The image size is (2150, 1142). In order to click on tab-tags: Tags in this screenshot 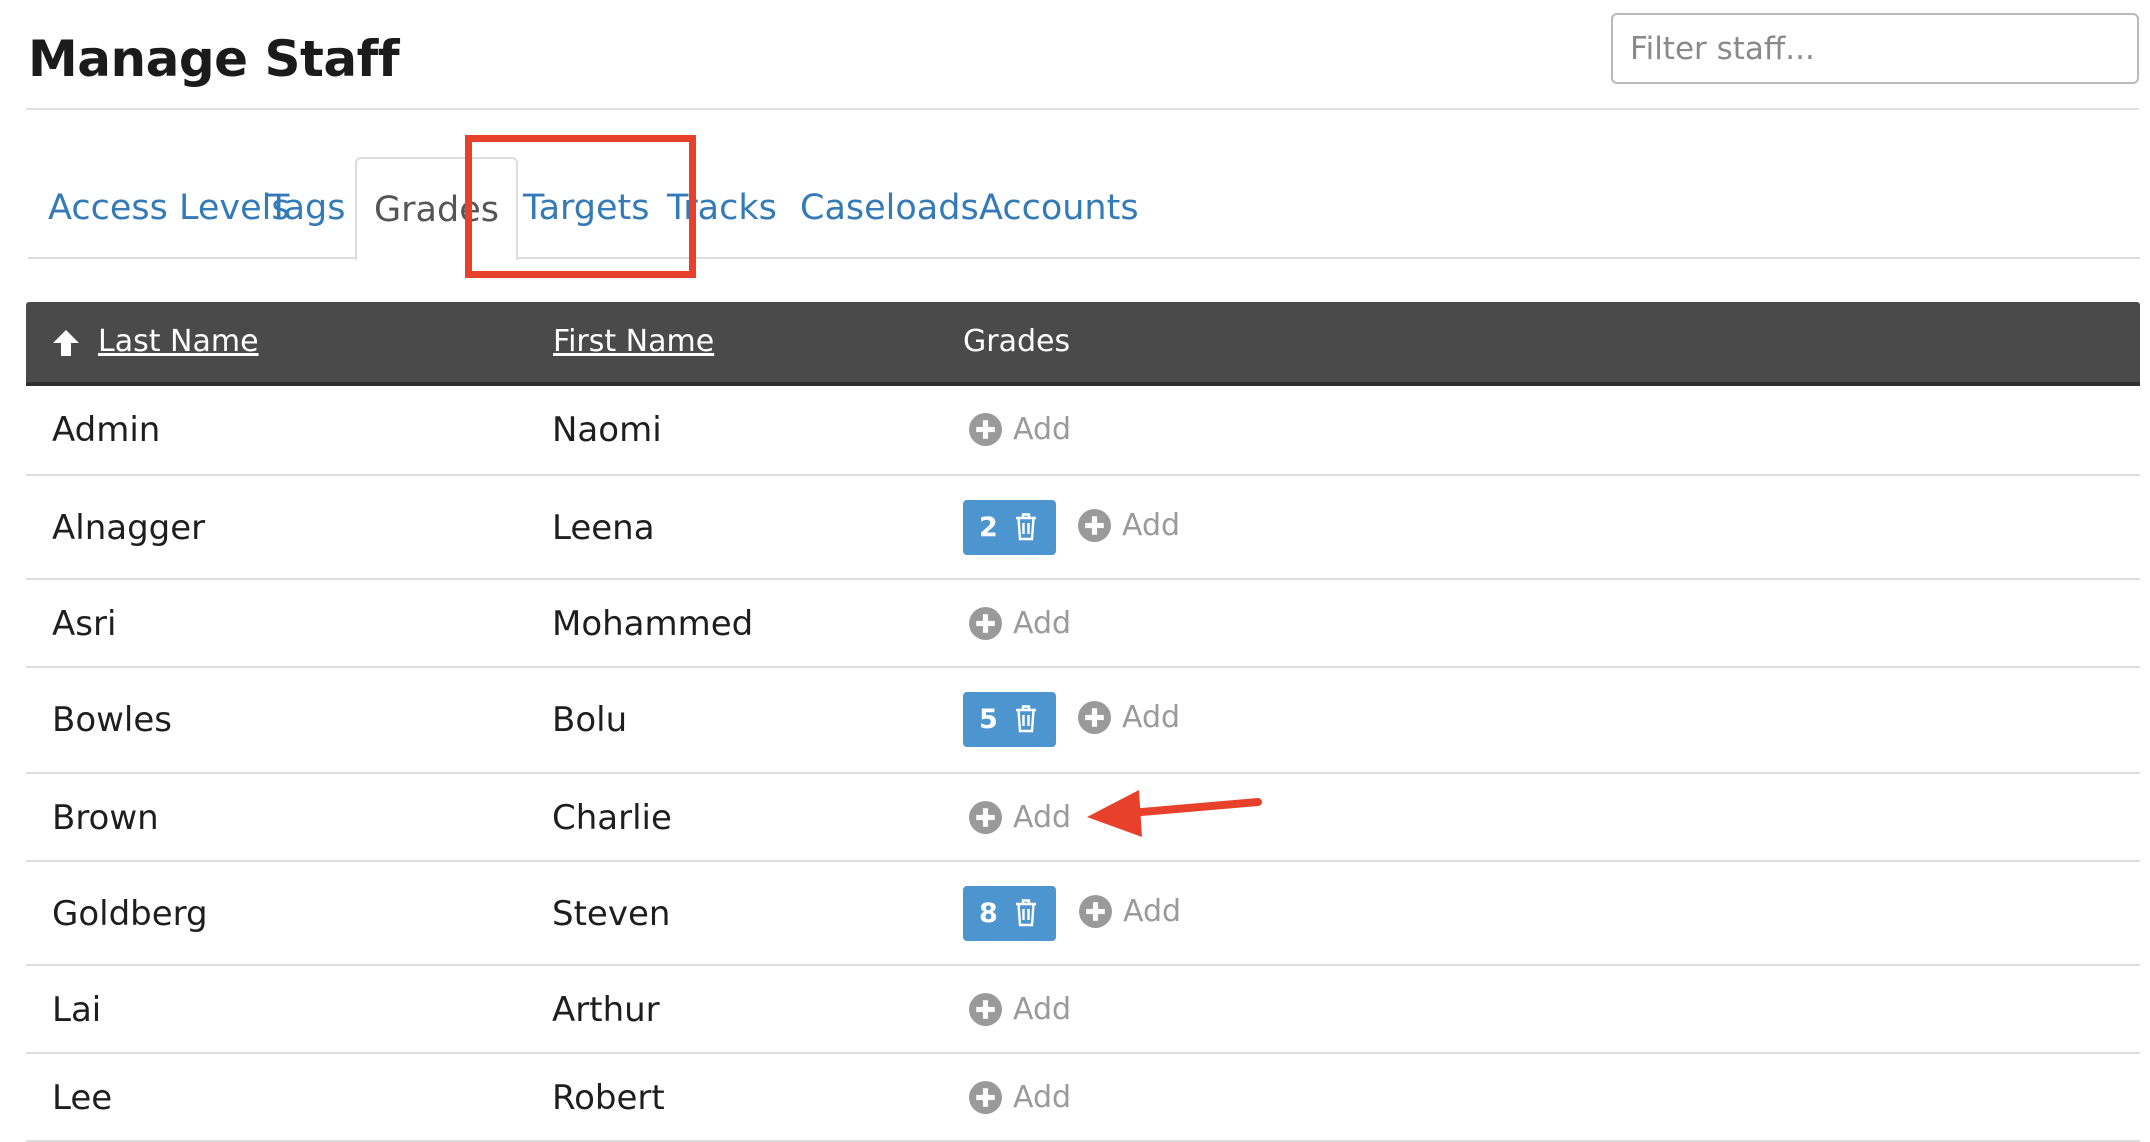, I will do `click(307, 208)`.